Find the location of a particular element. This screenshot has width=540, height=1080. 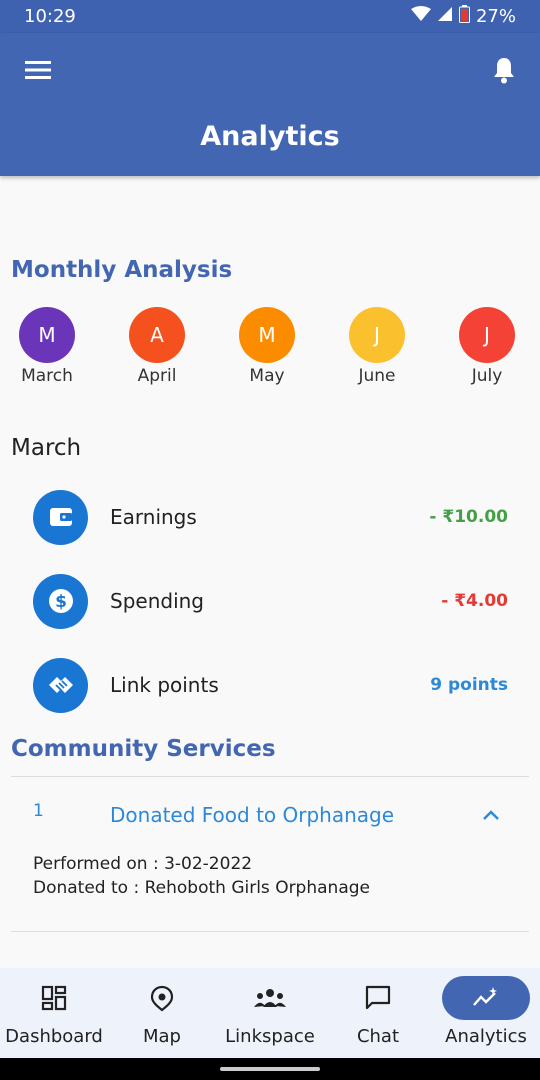

notifications-button is located at coordinates (504, 72).